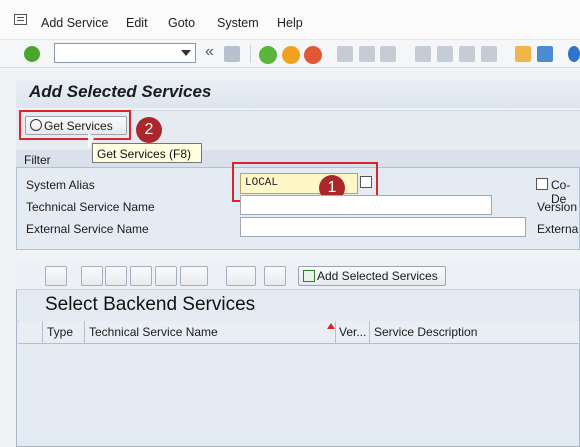  What do you see at coordinates (313, 55) in the screenshot?
I see `cancel-icon` at bounding box center [313, 55].